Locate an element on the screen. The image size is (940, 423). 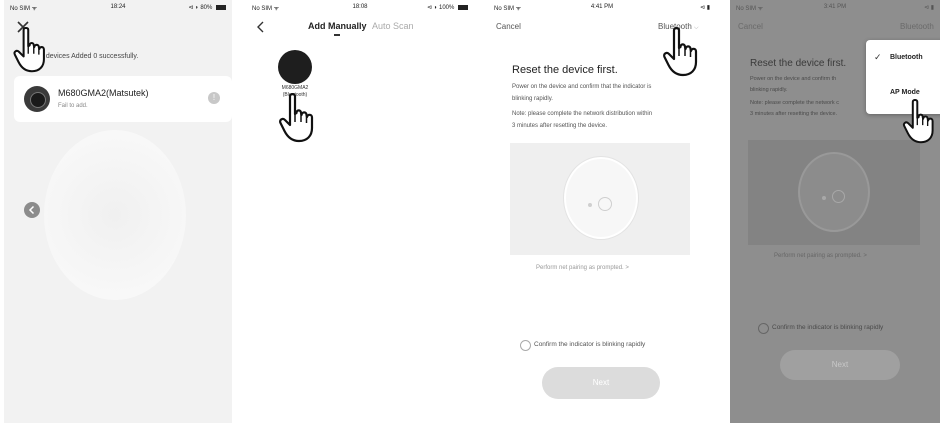
device-name: M680GMA2(Matsutek) is located at coordinates (103, 93).